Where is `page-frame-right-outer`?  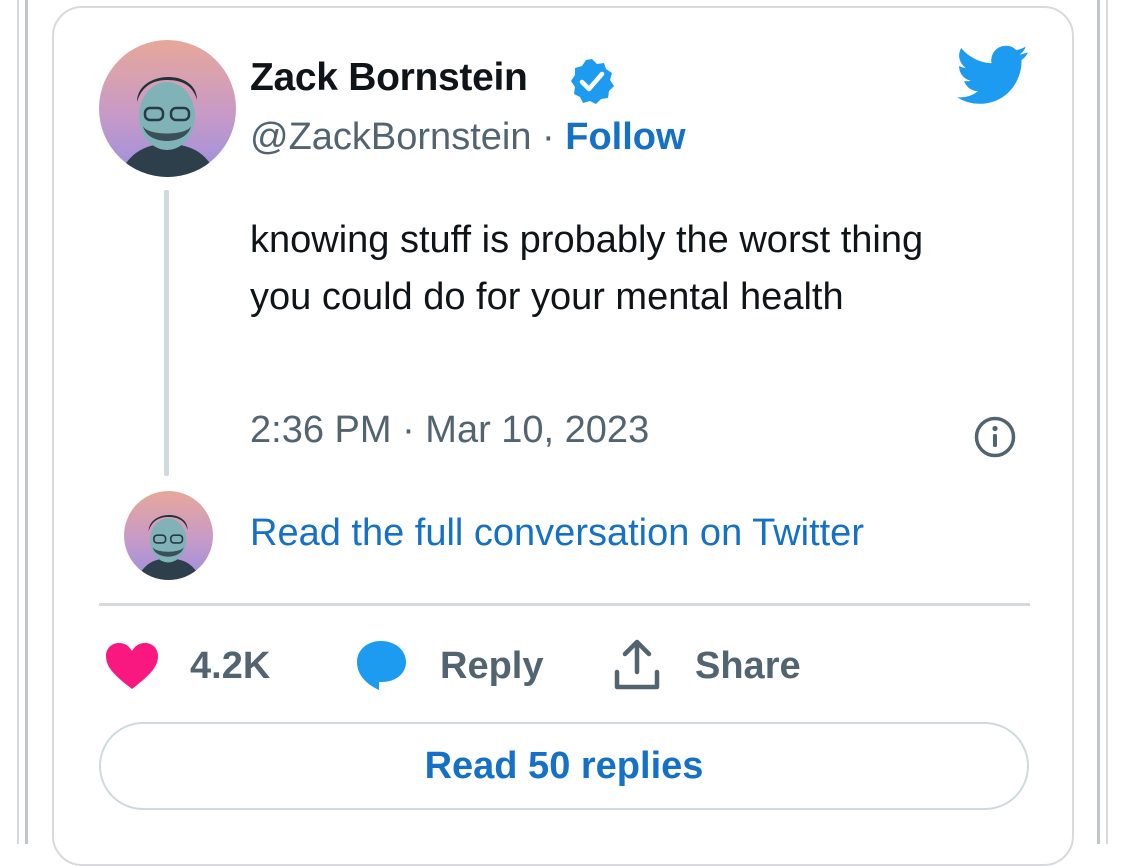 page-frame-right-outer is located at coordinates (1107, 422).